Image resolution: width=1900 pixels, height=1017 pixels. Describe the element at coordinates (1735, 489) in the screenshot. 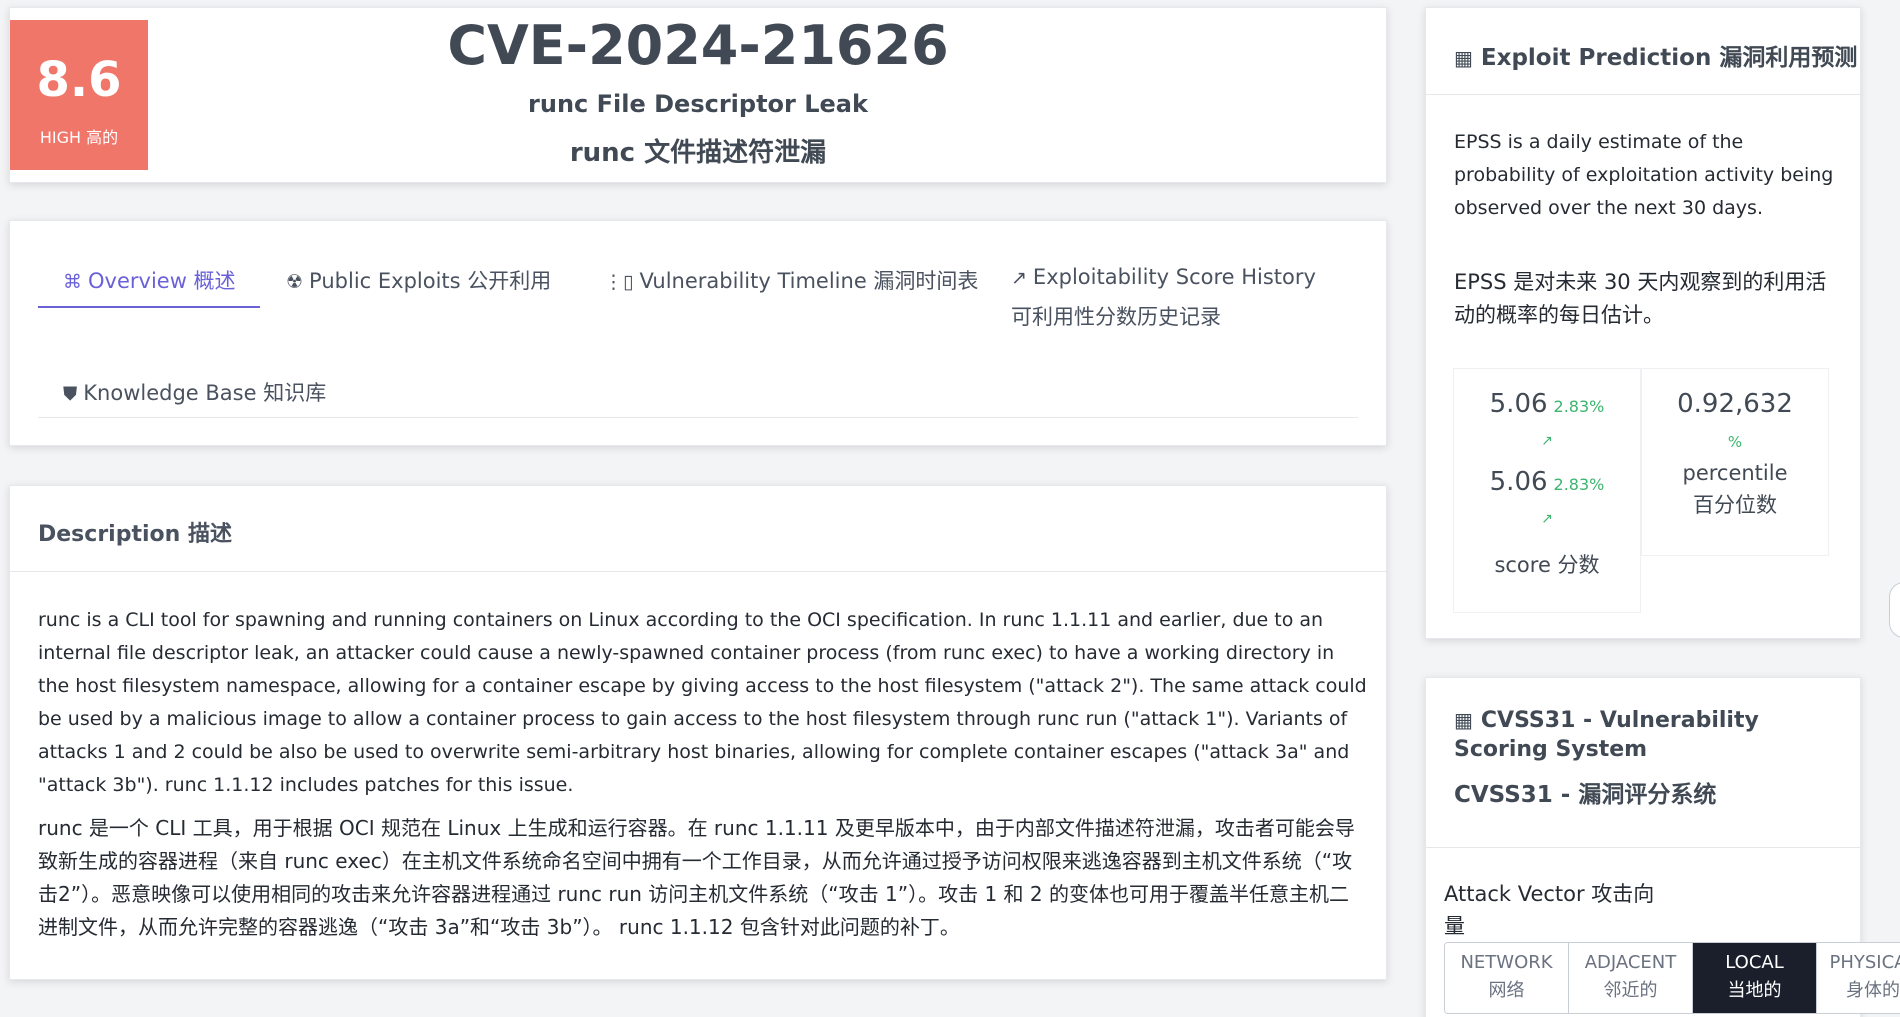

I see `percentile-label: percentile 百分位数` at that location.